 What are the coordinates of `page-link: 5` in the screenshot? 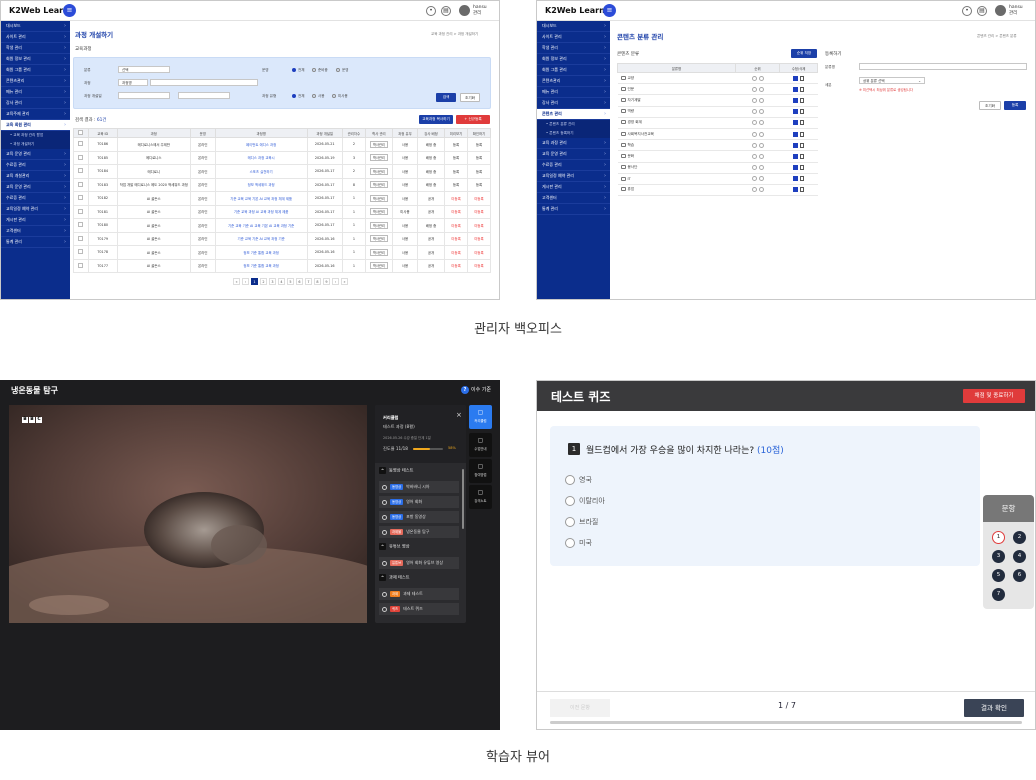 It's located at (290, 281).